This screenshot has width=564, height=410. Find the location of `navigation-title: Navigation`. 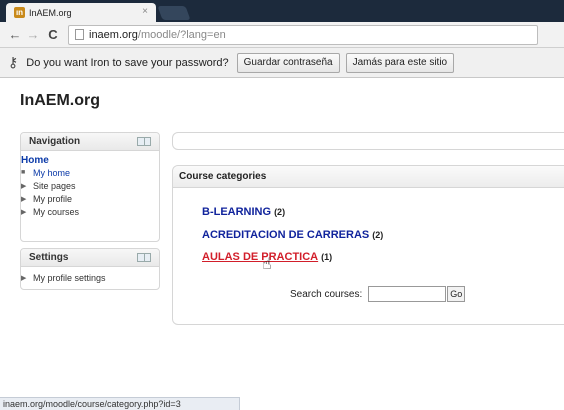

navigation-title: Navigation is located at coordinates (55, 141).